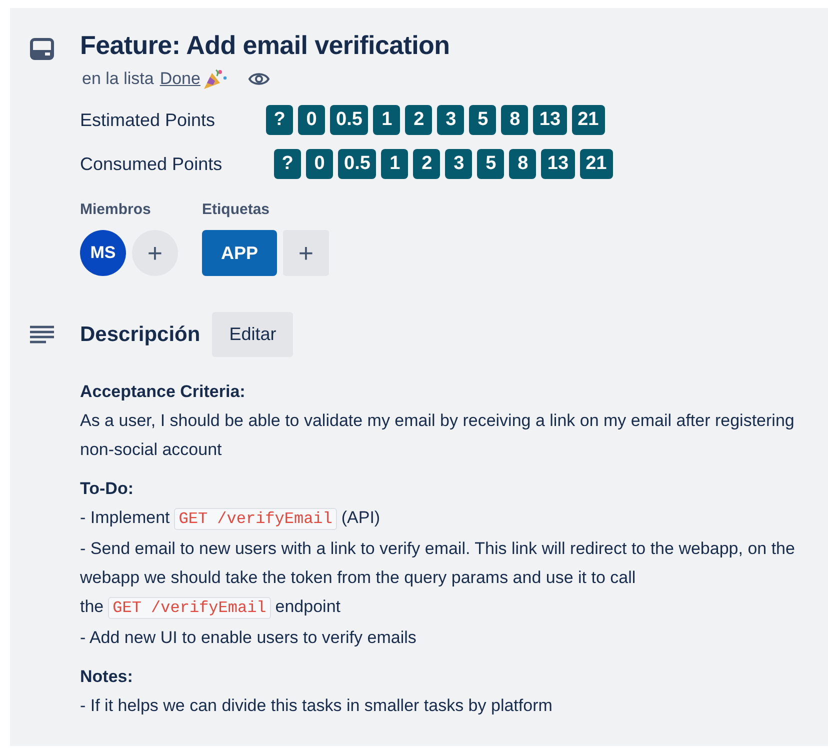 The width and height of the screenshot is (828, 754). Describe the element at coordinates (118, 79) in the screenshot. I see `list-prefix: en la lista` at that location.